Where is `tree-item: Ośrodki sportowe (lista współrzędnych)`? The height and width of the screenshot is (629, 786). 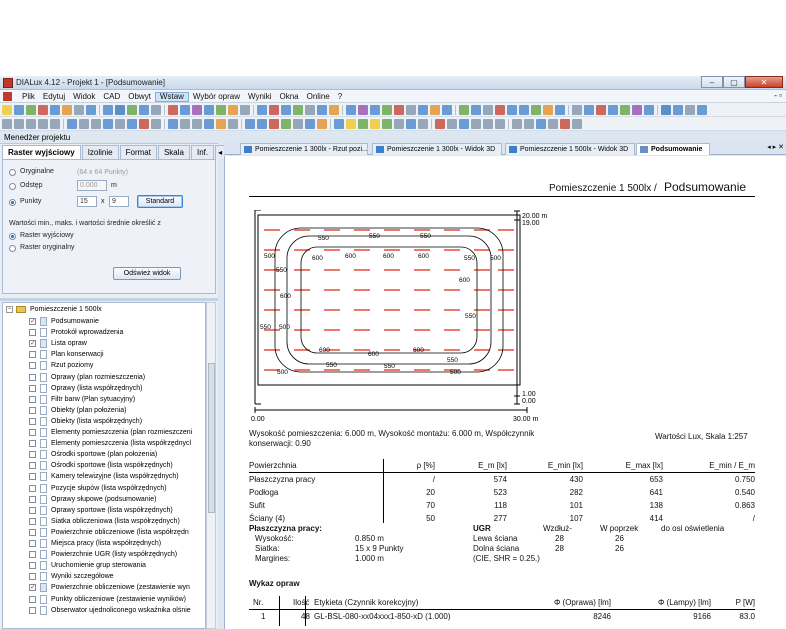 tree-item: Ośrodki sportowe (lista współrzędnych) is located at coordinates (104, 465).